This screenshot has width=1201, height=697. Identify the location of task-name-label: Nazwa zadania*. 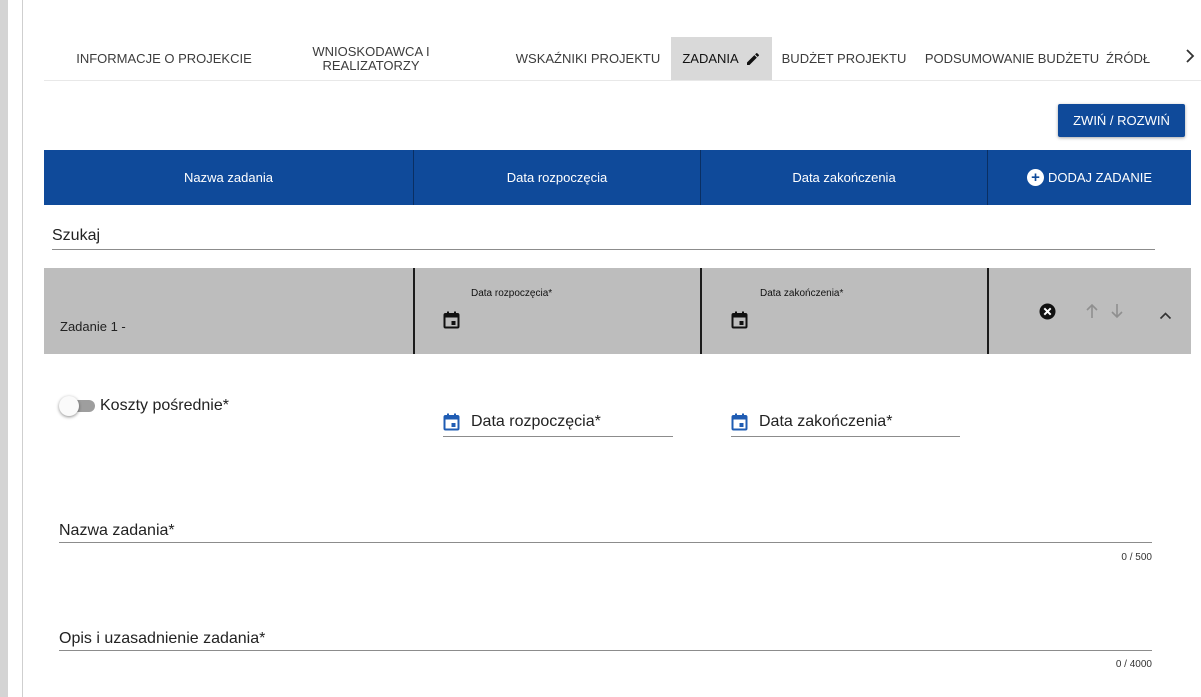
(117, 530).